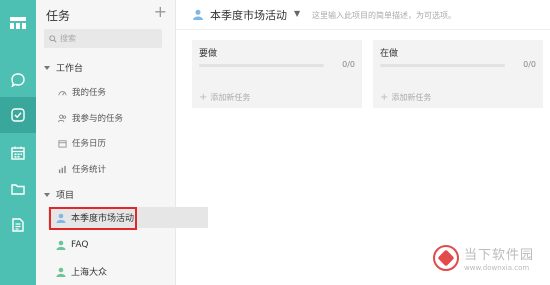  I want to click on column-title: 在做, so click(389, 54).